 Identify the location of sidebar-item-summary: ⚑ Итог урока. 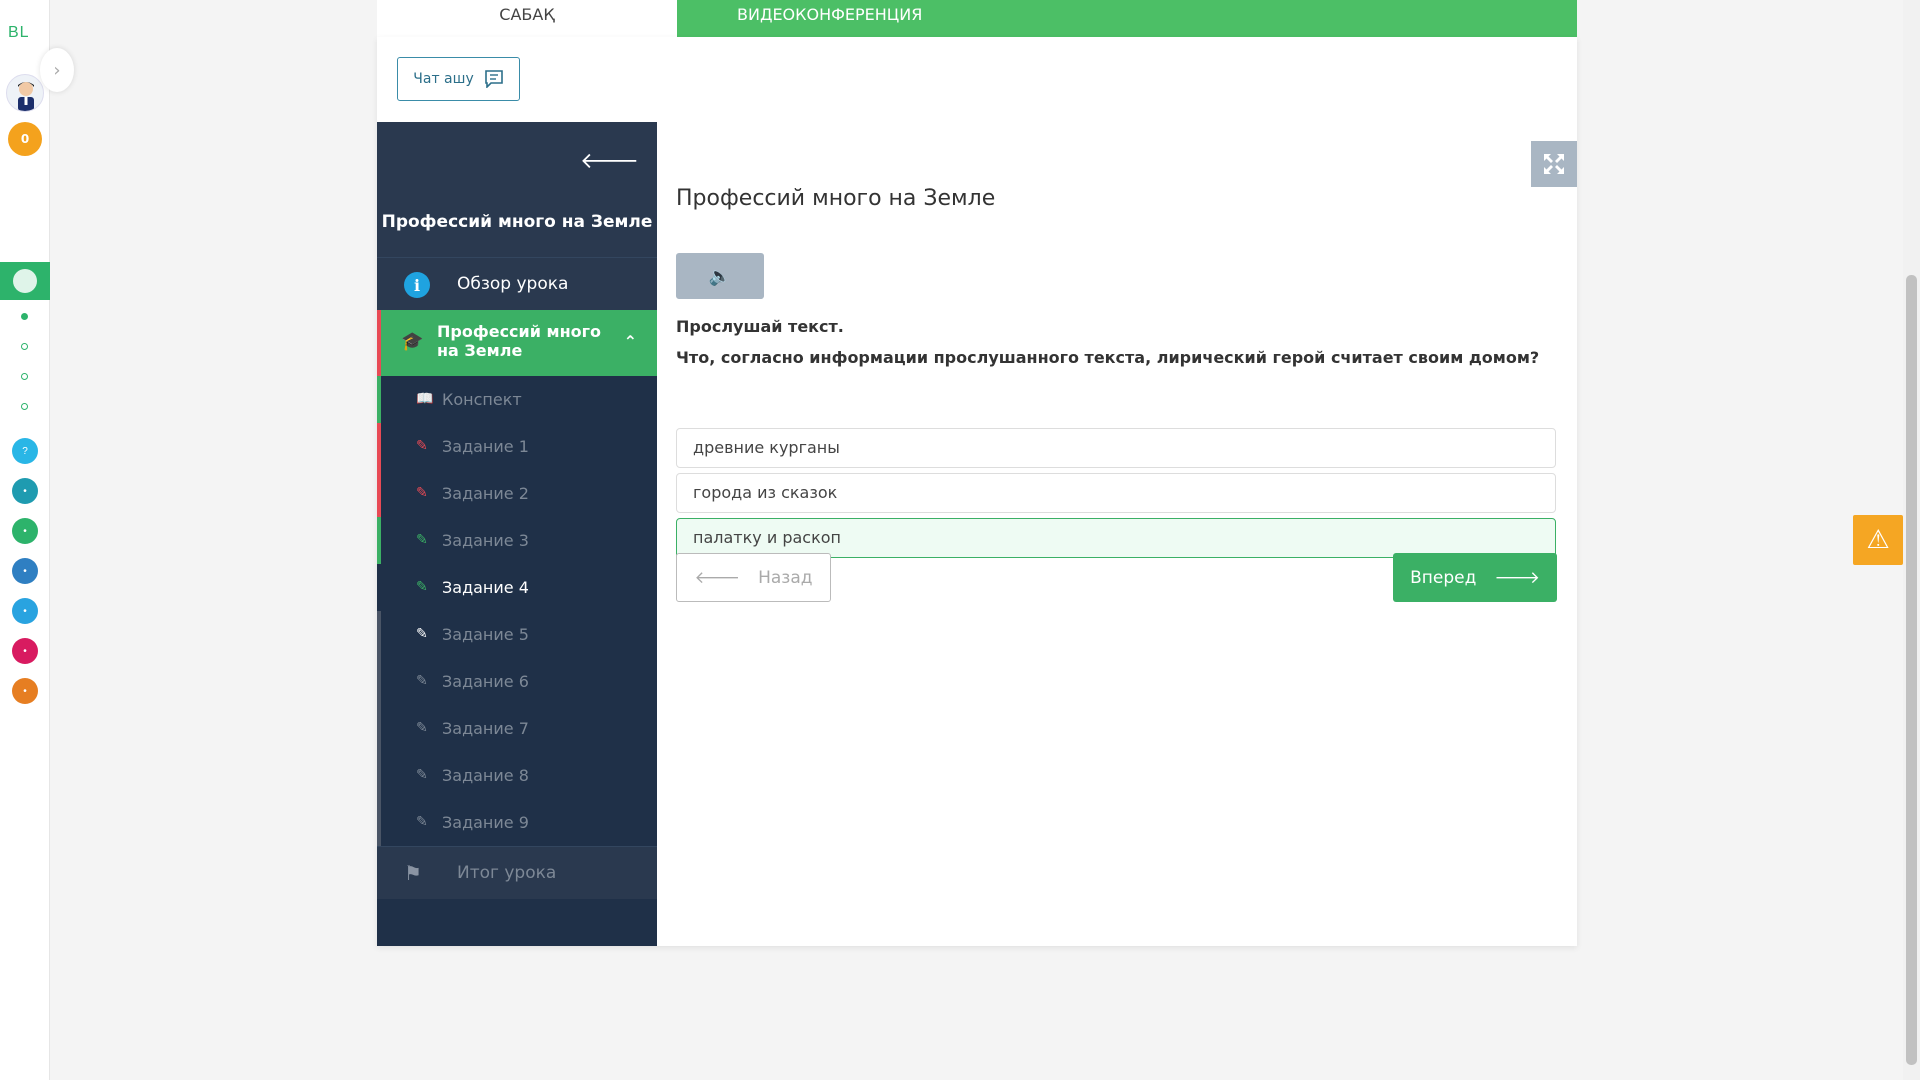
(517, 872).